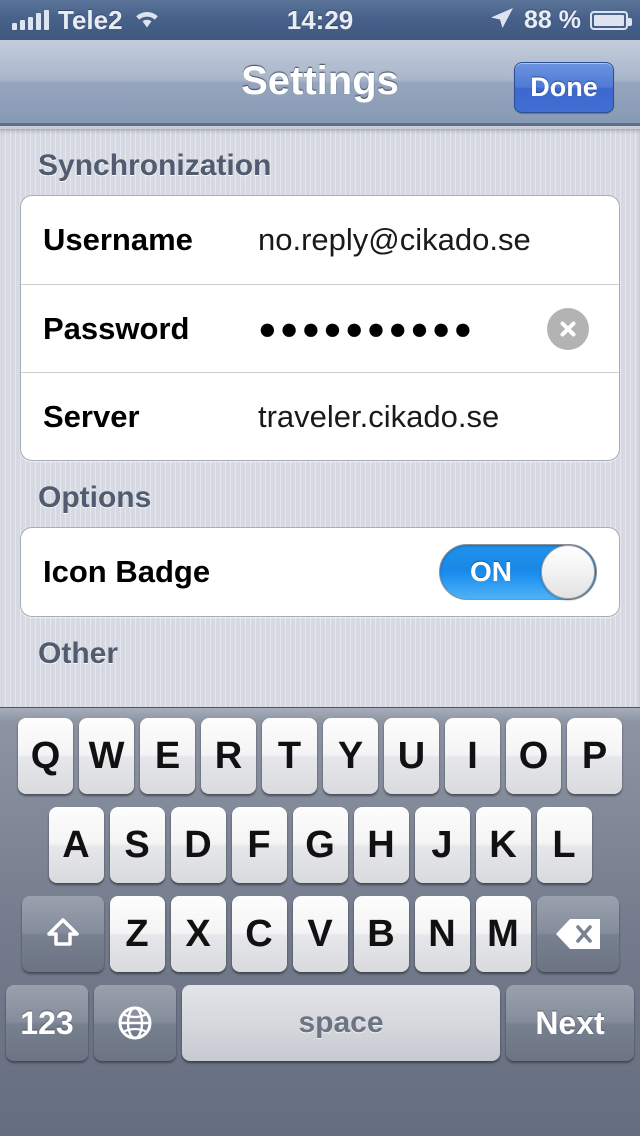 This screenshot has height=1136, width=640. Describe the element at coordinates (91, 416) in the screenshot. I see `server-label: Server` at that location.